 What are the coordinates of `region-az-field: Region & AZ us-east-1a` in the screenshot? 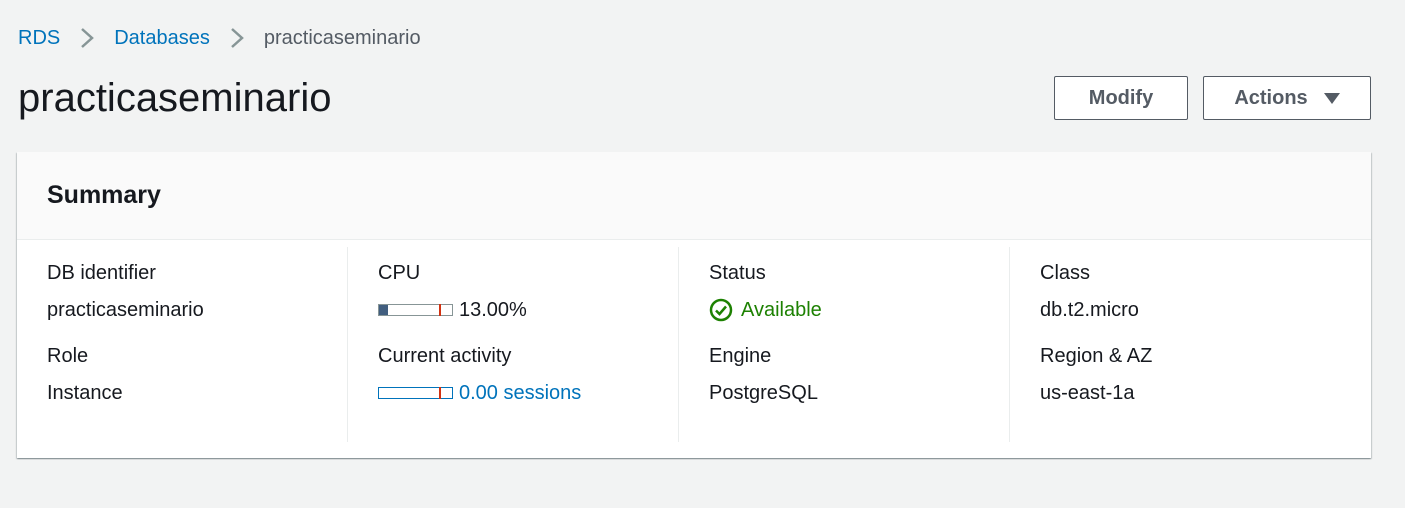 It's located at (1190, 374).